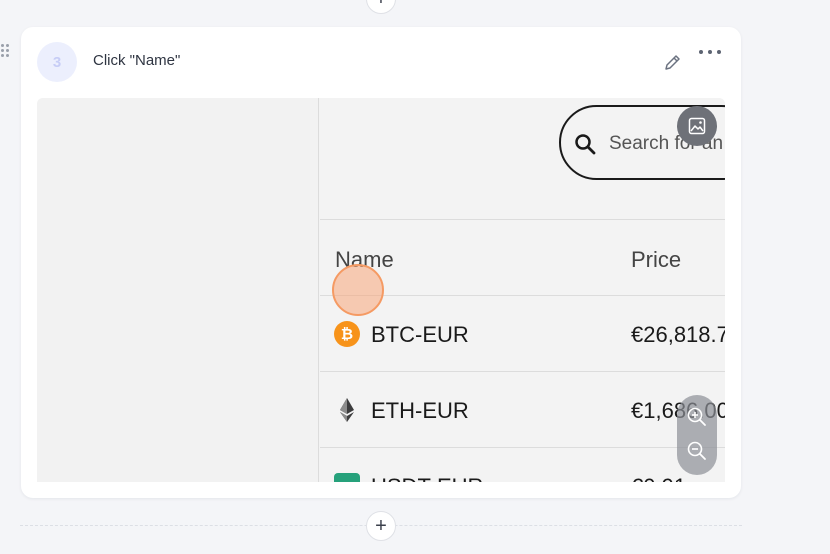 This screenshot has width=830, height=554. Describe the element at coordinates (136, 60) in the screenshot. I see `step-title: Click "Name"` at that location.